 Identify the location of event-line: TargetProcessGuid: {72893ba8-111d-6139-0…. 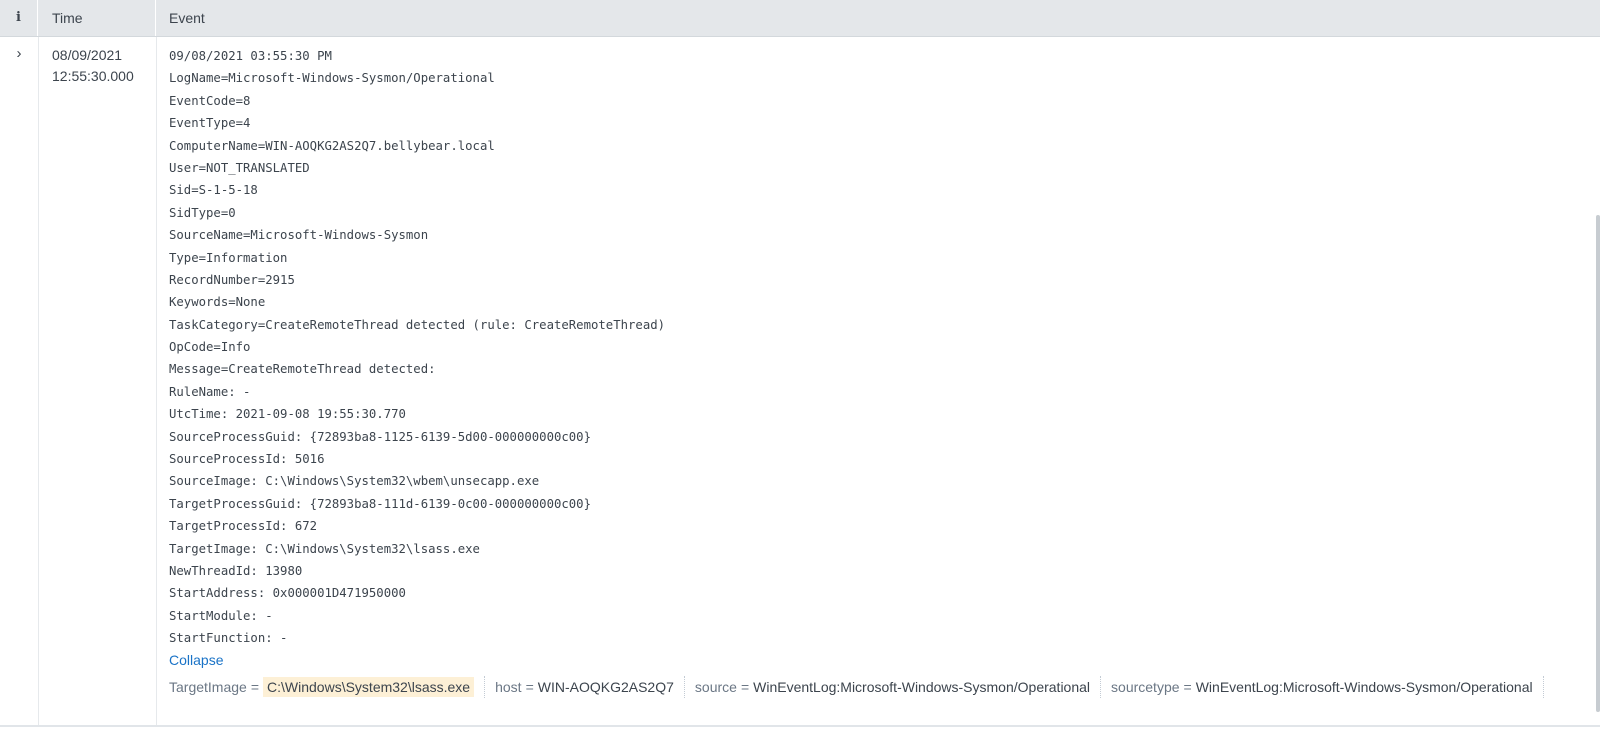
(879, 504).